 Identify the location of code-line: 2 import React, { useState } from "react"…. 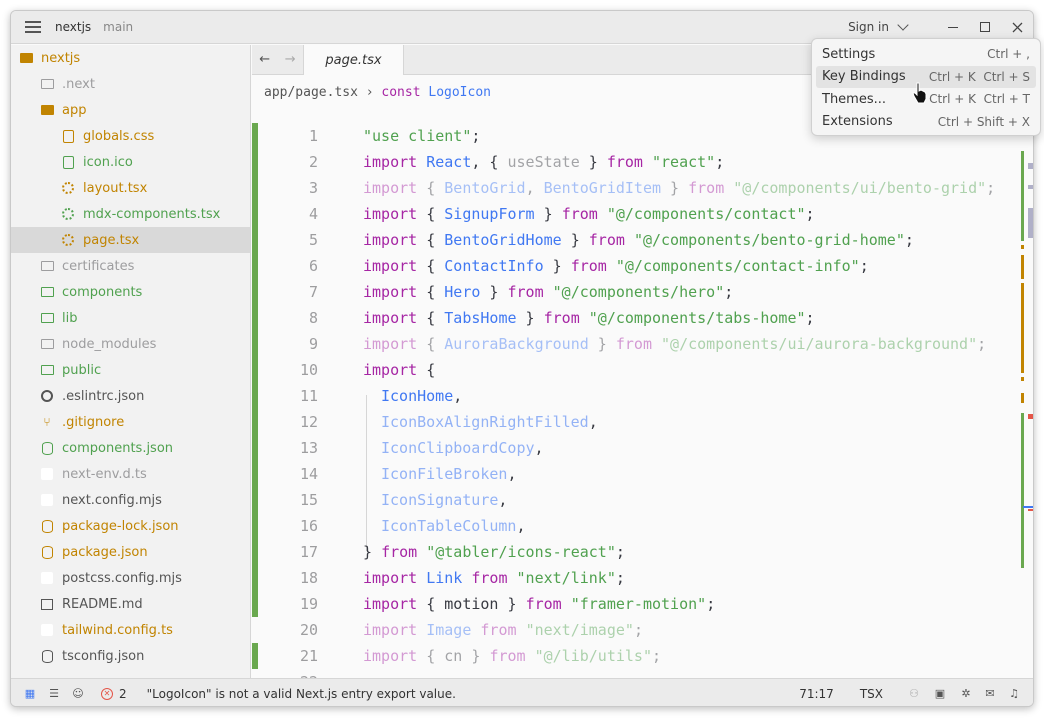
(642, 162).